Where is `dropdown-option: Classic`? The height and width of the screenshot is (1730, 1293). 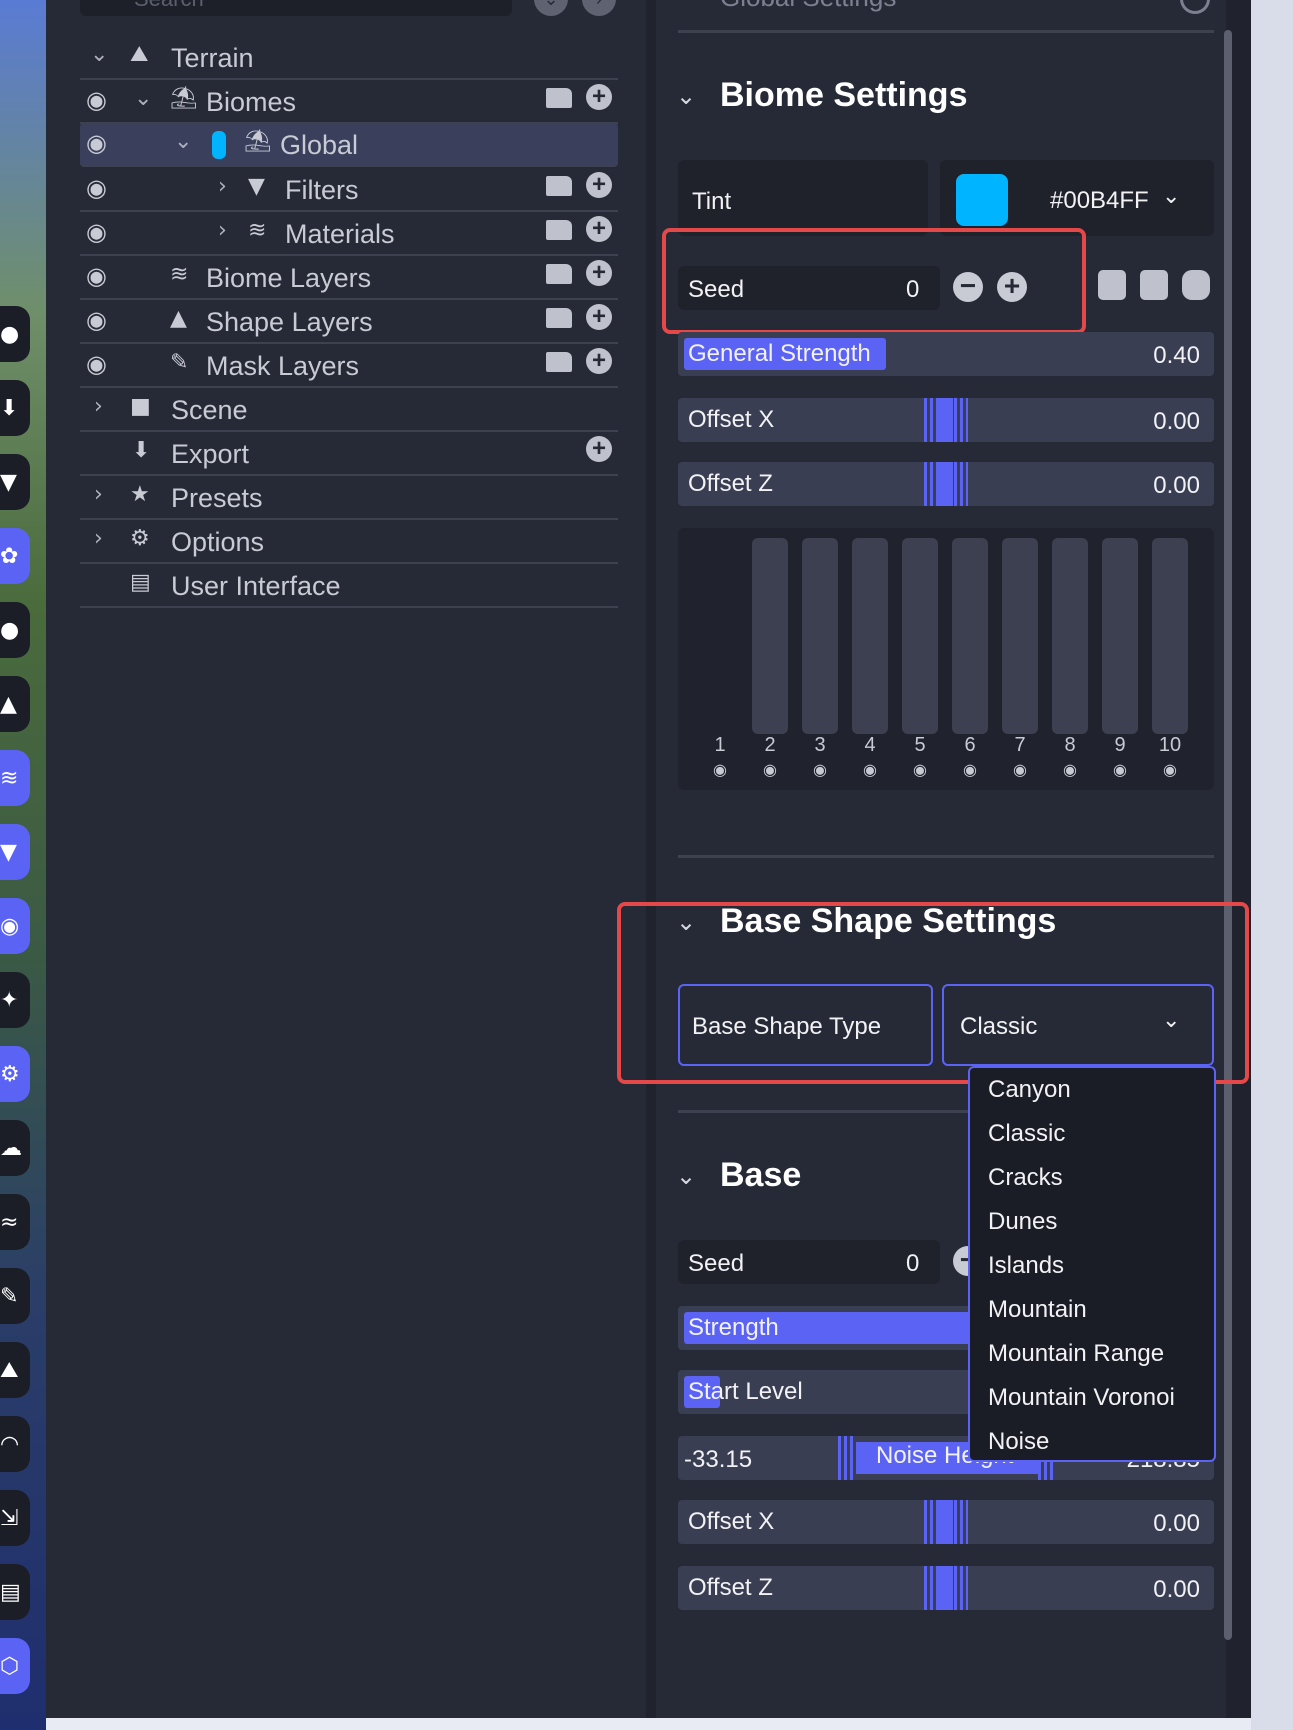 dropdown-option: Classic is located at coordinates (1026, 1134).